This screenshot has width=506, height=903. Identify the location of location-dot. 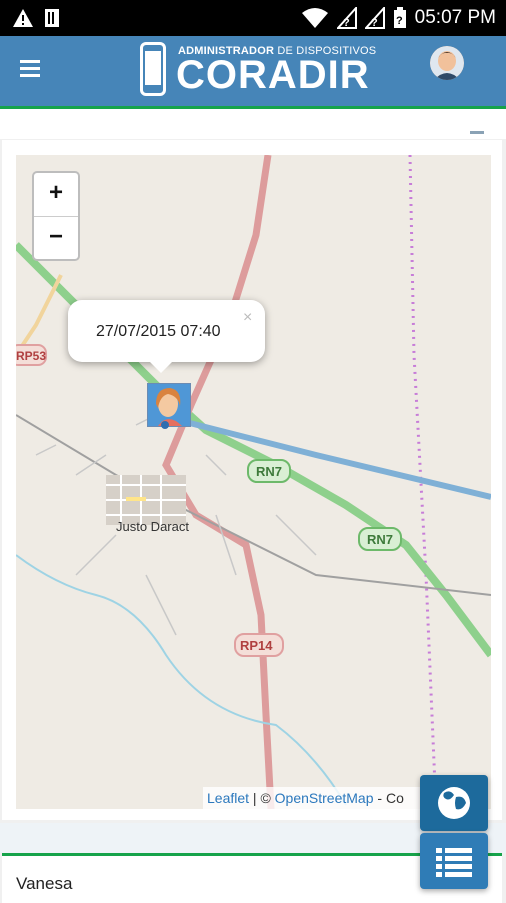
(165, 425).